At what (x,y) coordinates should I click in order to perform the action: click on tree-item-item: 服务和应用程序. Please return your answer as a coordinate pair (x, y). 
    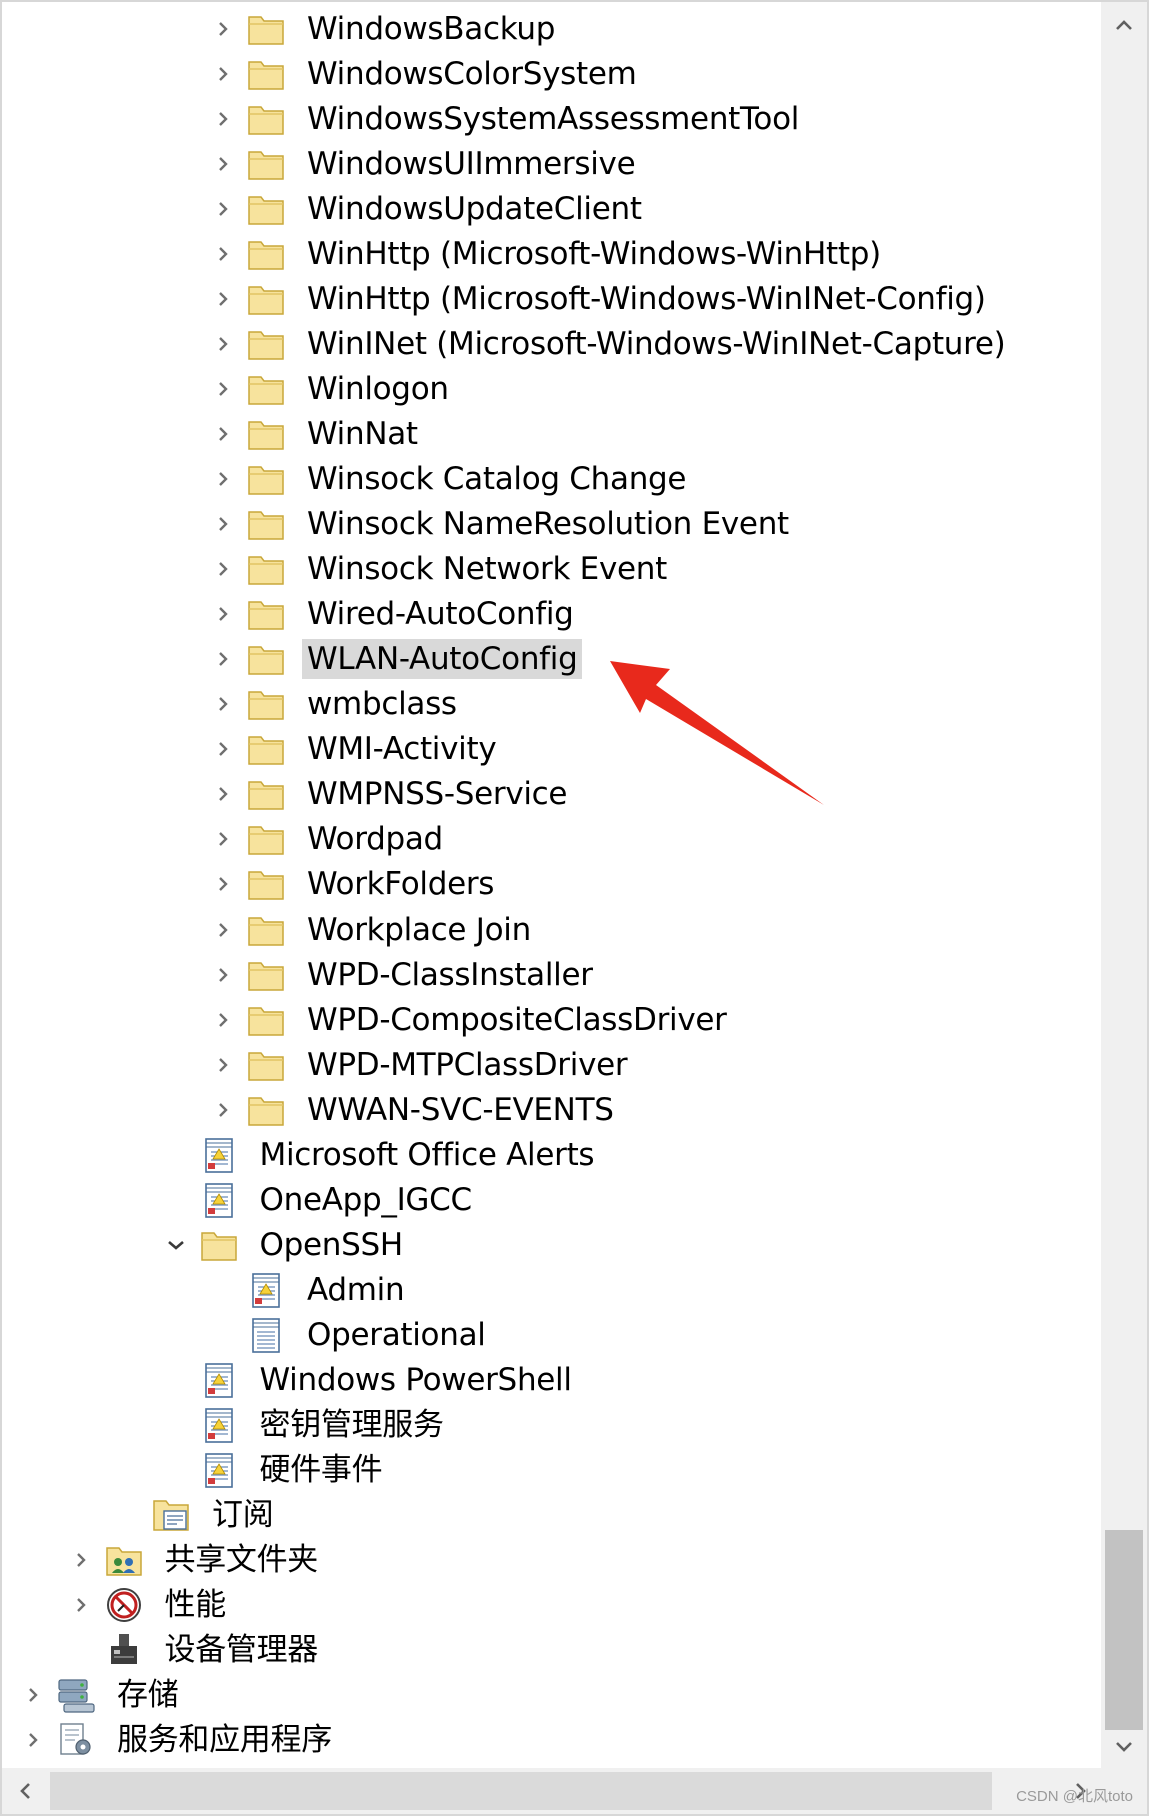
    Looking at the image, I should click on (176, 1740).